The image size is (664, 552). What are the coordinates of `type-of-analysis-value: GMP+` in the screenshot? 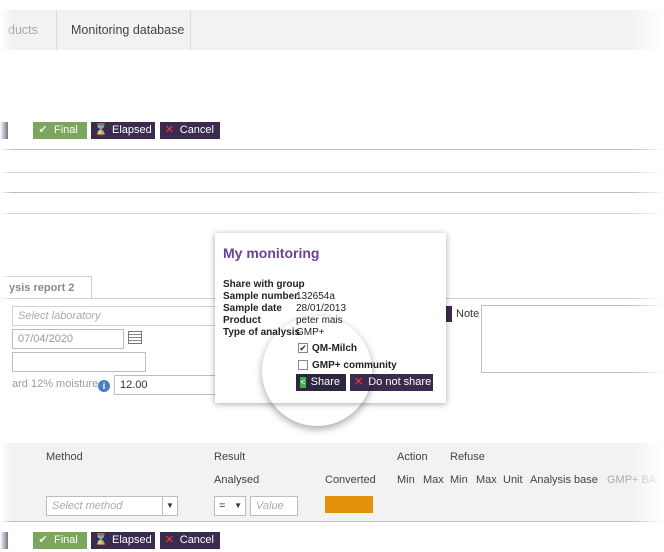 It's located at (310, 332).